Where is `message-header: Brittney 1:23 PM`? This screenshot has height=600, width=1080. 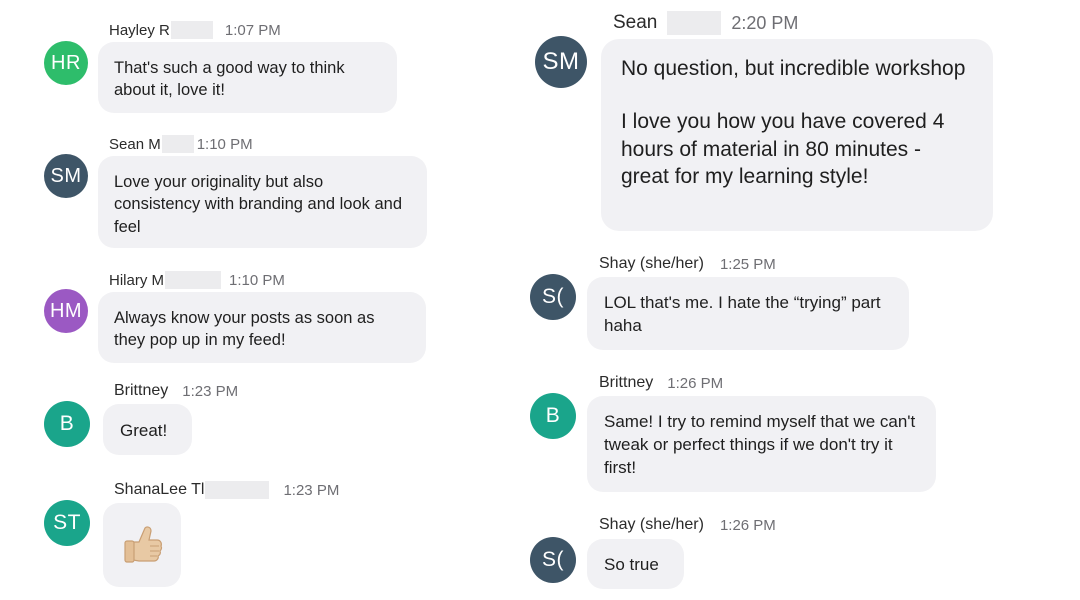
message-header: Brittney 1:23 PM is located at coordinates (176, 391).